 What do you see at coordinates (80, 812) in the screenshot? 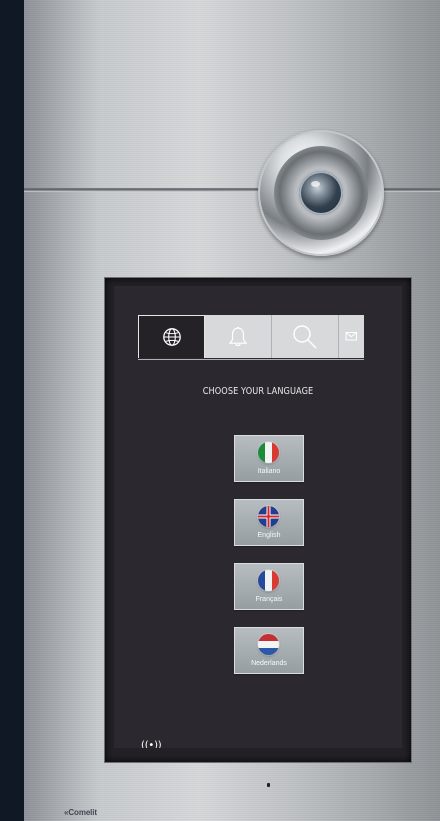
I see `brand-logo: «Comelit` at bounding box center [80, 812].